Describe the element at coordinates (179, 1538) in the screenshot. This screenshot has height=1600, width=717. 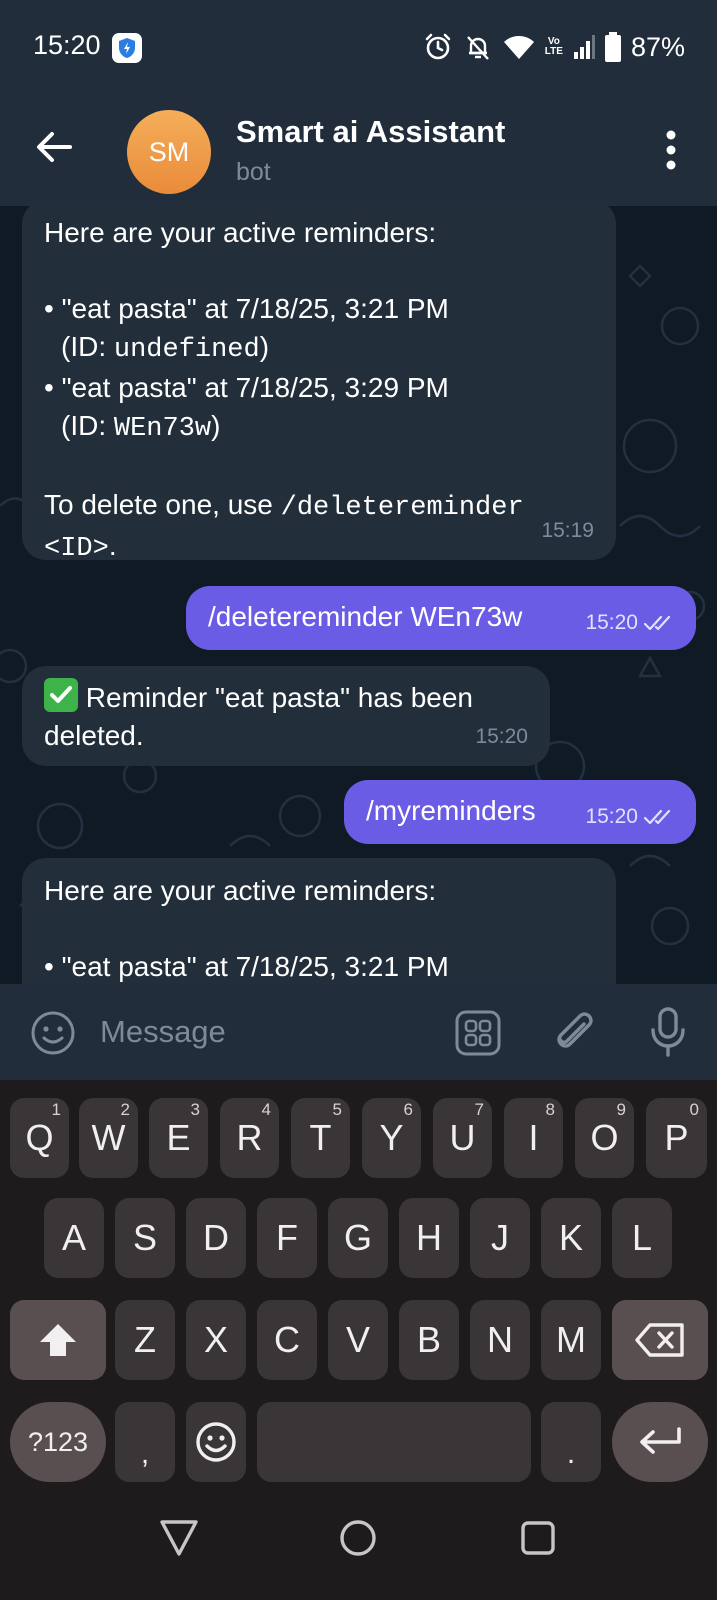
I see `nav-back-triangle-icon` at that location.